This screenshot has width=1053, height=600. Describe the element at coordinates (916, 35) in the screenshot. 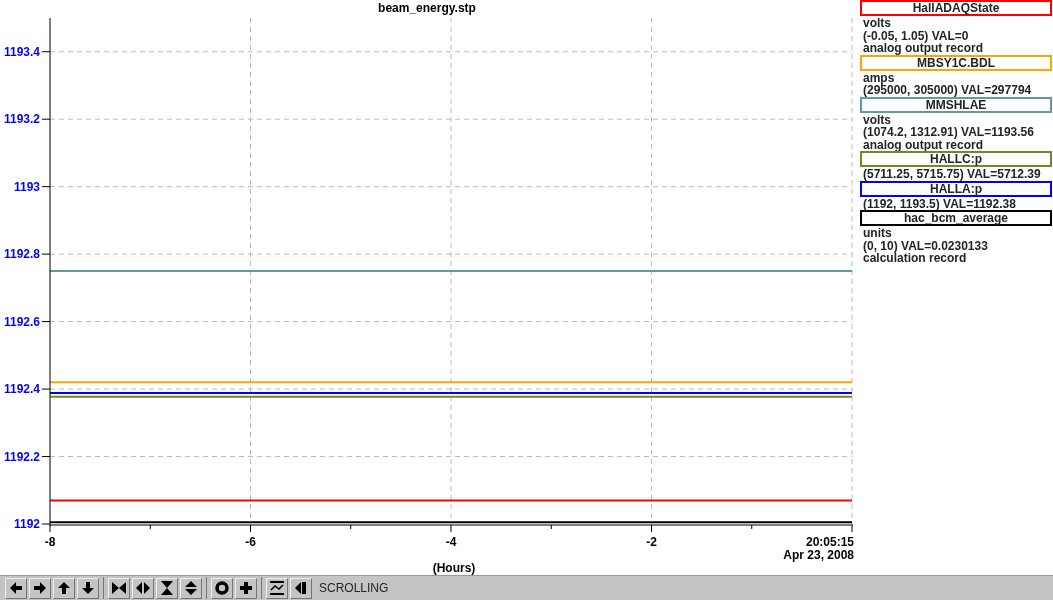

I see `legend-info: (-0.05, 1.05) VAL=0` at that location.